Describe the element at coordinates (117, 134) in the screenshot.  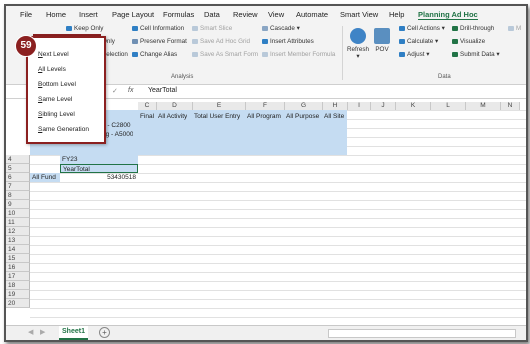
I see `cell-b3: ng - A5000` at that location.